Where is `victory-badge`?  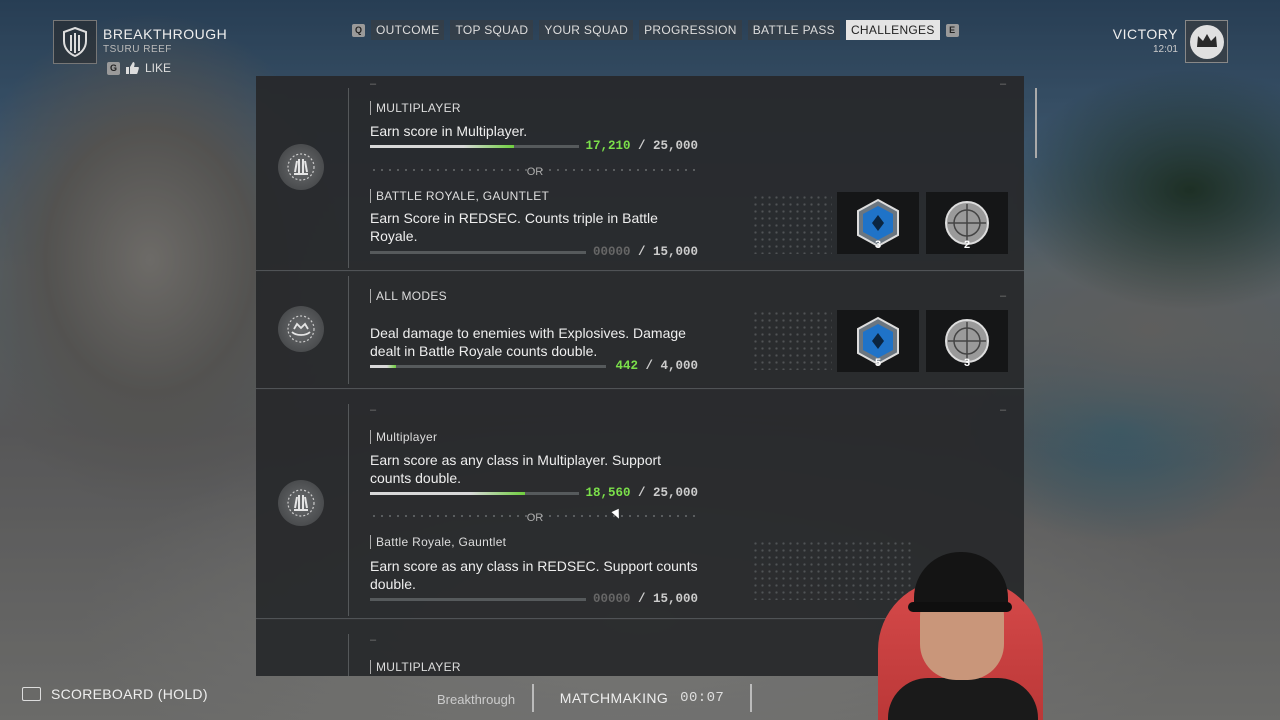 victory-badge is located at coordinates (1206, 41).